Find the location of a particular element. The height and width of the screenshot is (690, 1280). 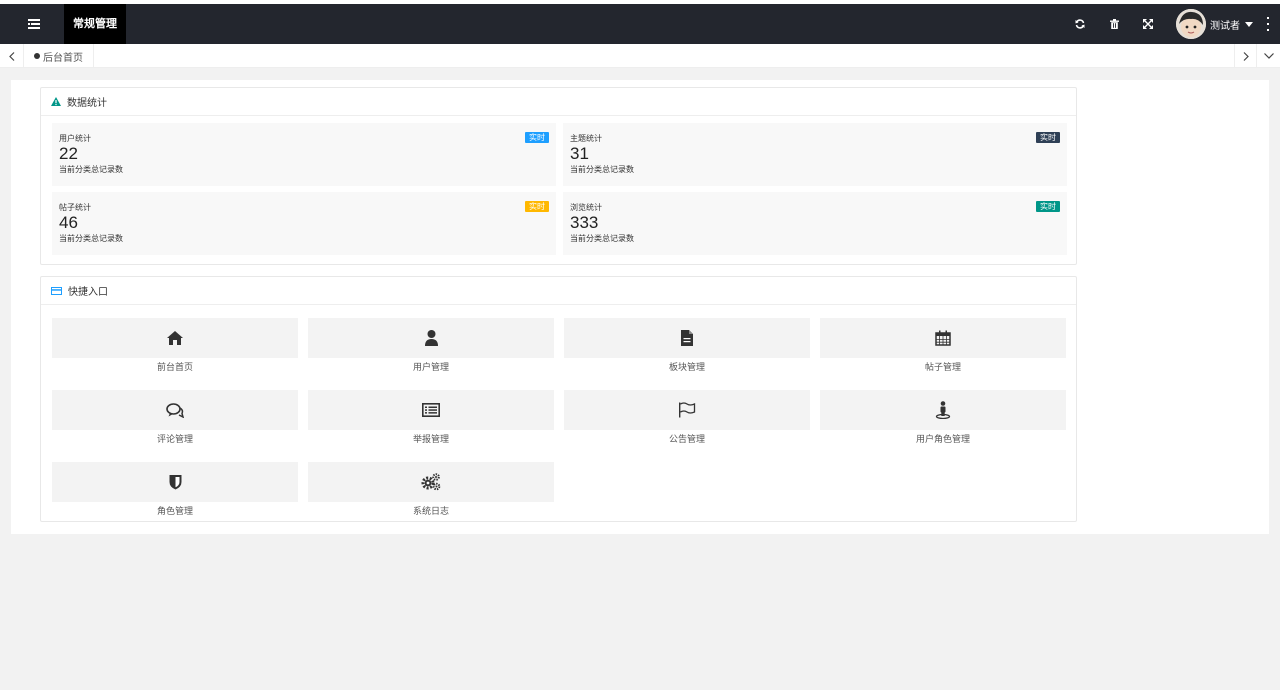

quick-item-user-role-management: 用户角色管理 is located at coordinates (943, 418).